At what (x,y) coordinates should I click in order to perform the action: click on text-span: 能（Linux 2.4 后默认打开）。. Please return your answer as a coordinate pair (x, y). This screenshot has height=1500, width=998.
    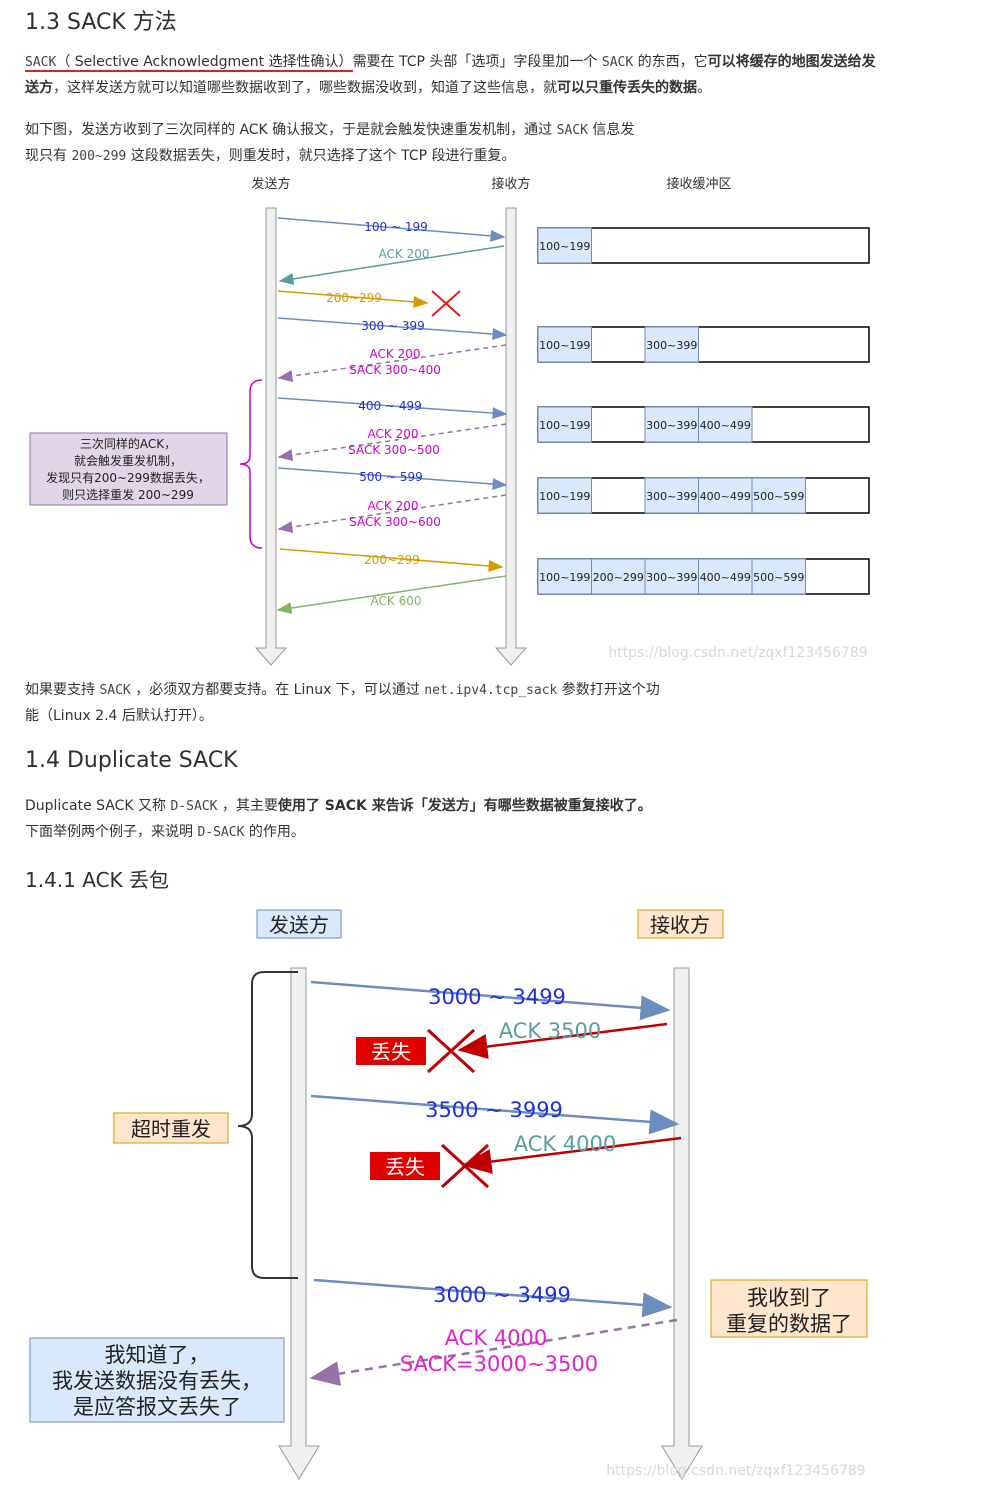
    Looking at the image, I should click on (119, 716).